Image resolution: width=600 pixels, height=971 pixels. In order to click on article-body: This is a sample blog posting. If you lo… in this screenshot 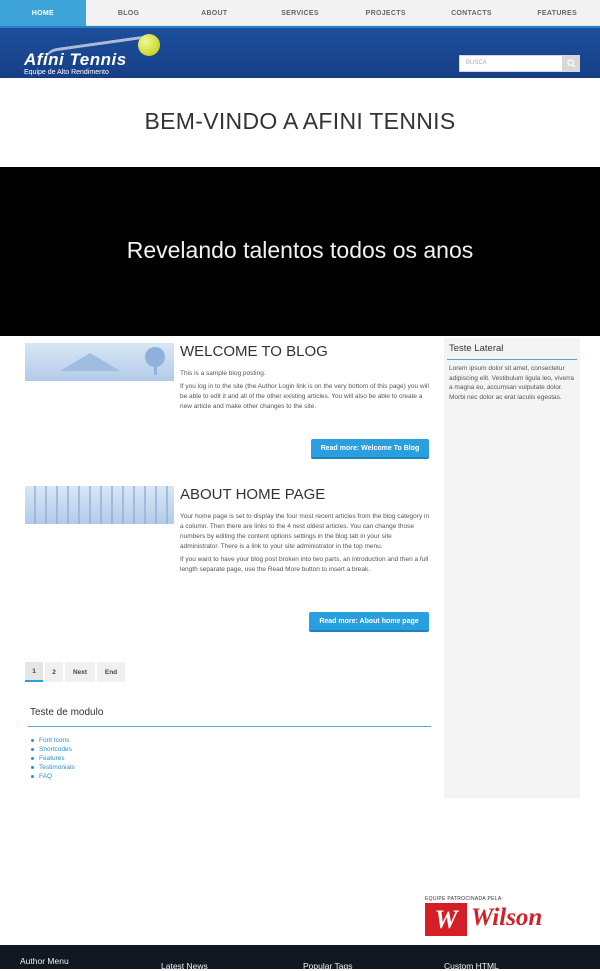, I will do `click(305, 392)`.